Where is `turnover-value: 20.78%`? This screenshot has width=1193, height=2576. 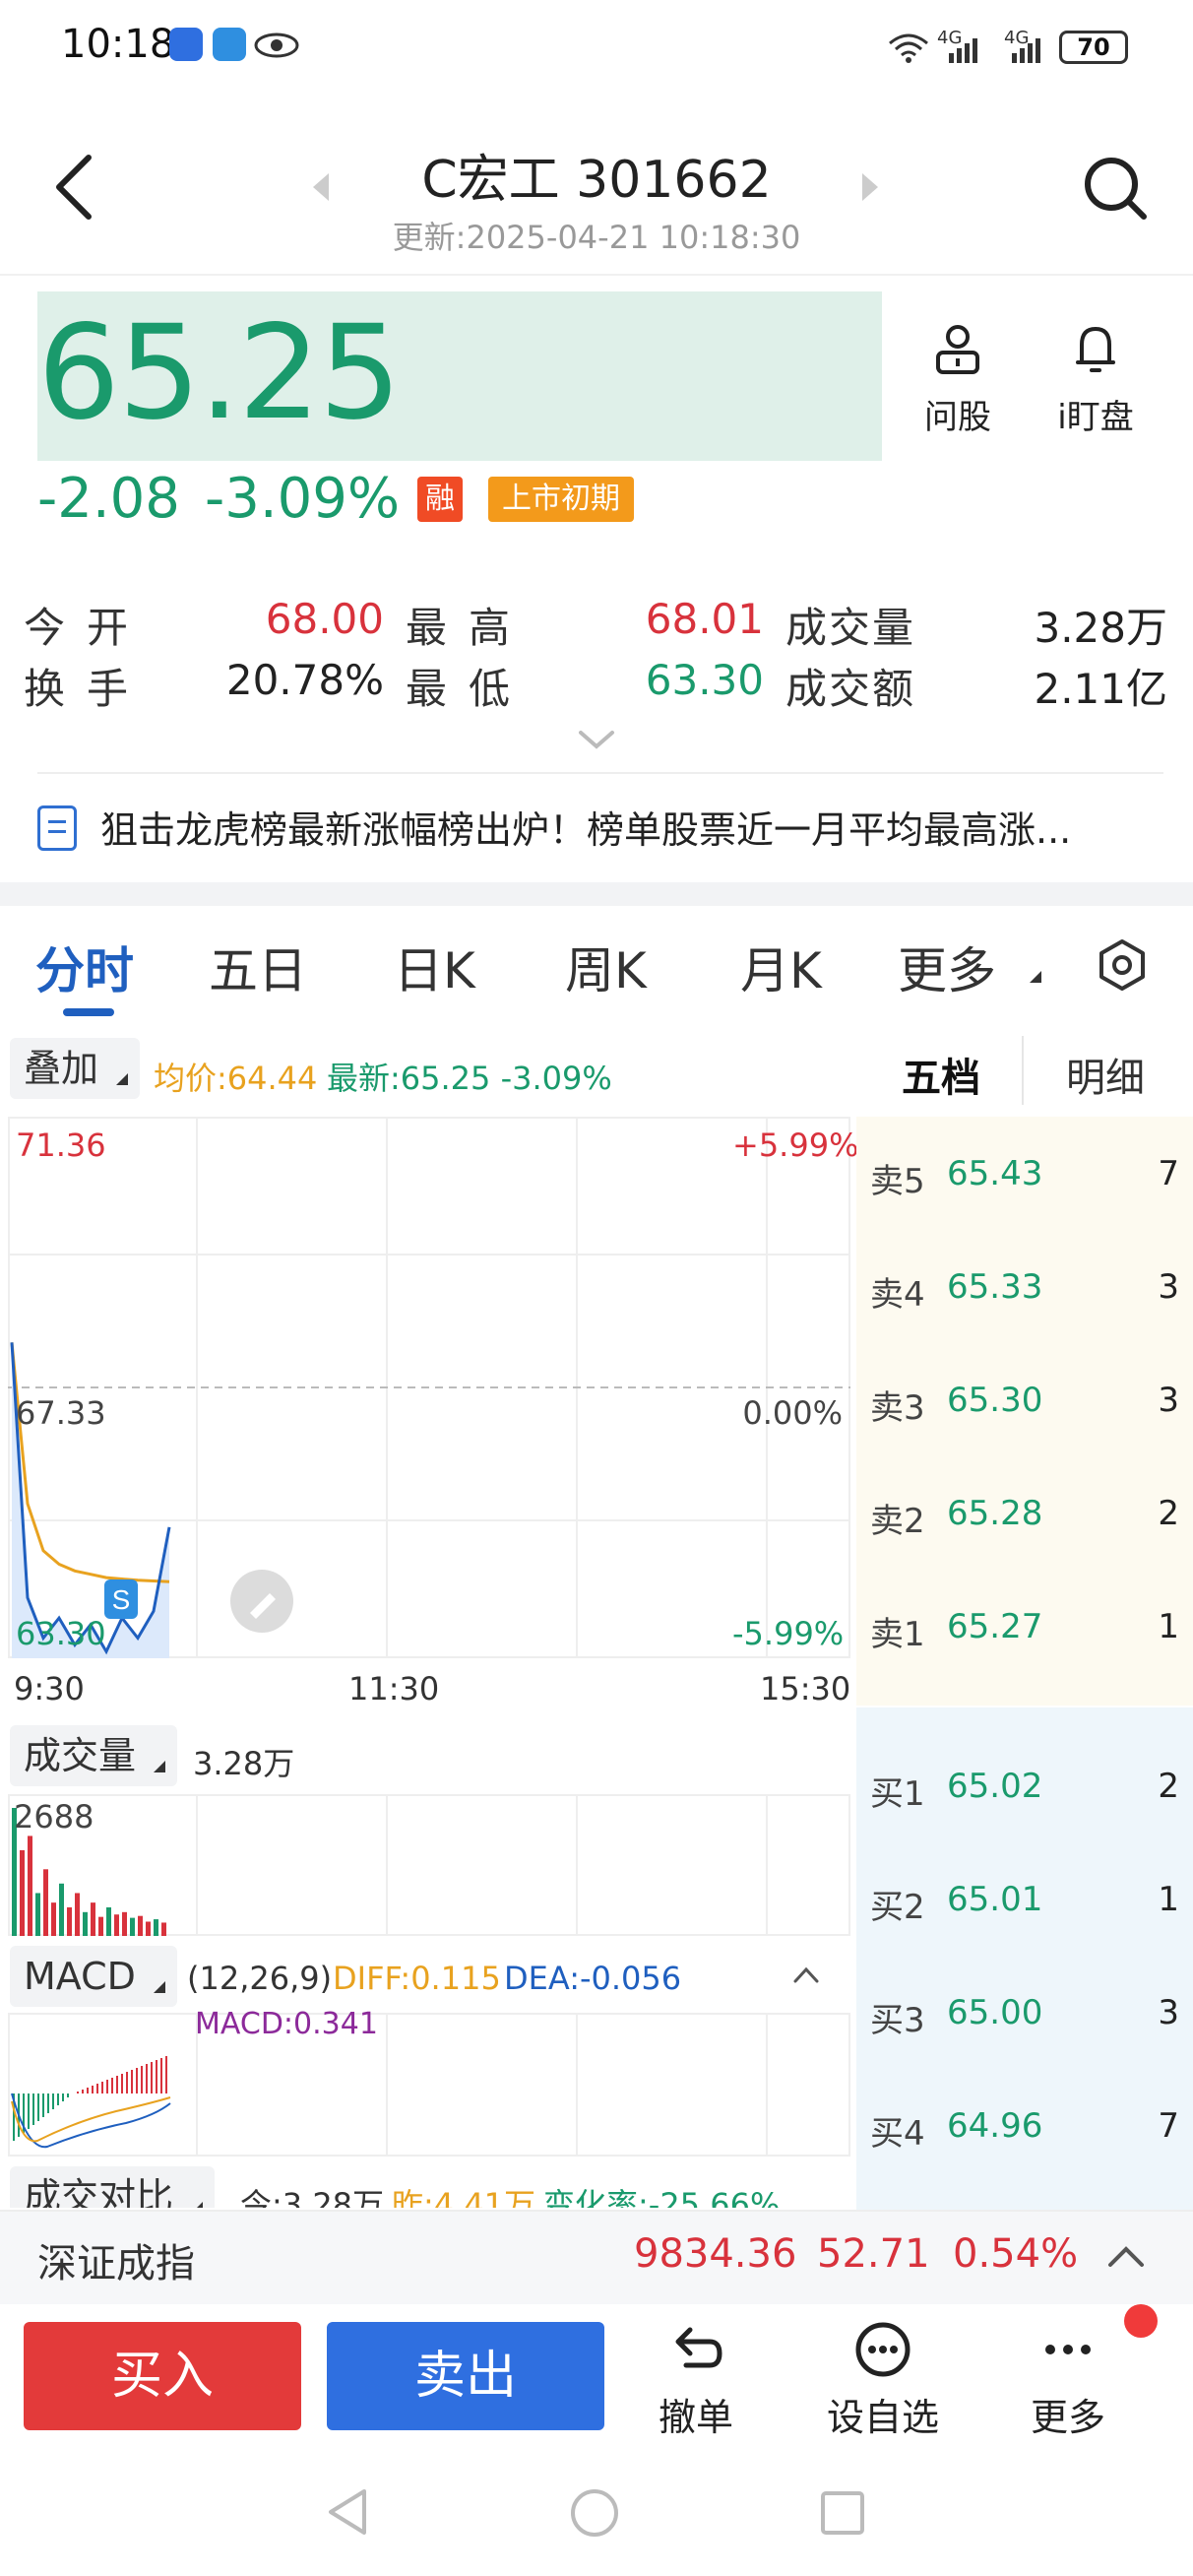 turnover-value: 20.78% is located at coordinates (304, 680).